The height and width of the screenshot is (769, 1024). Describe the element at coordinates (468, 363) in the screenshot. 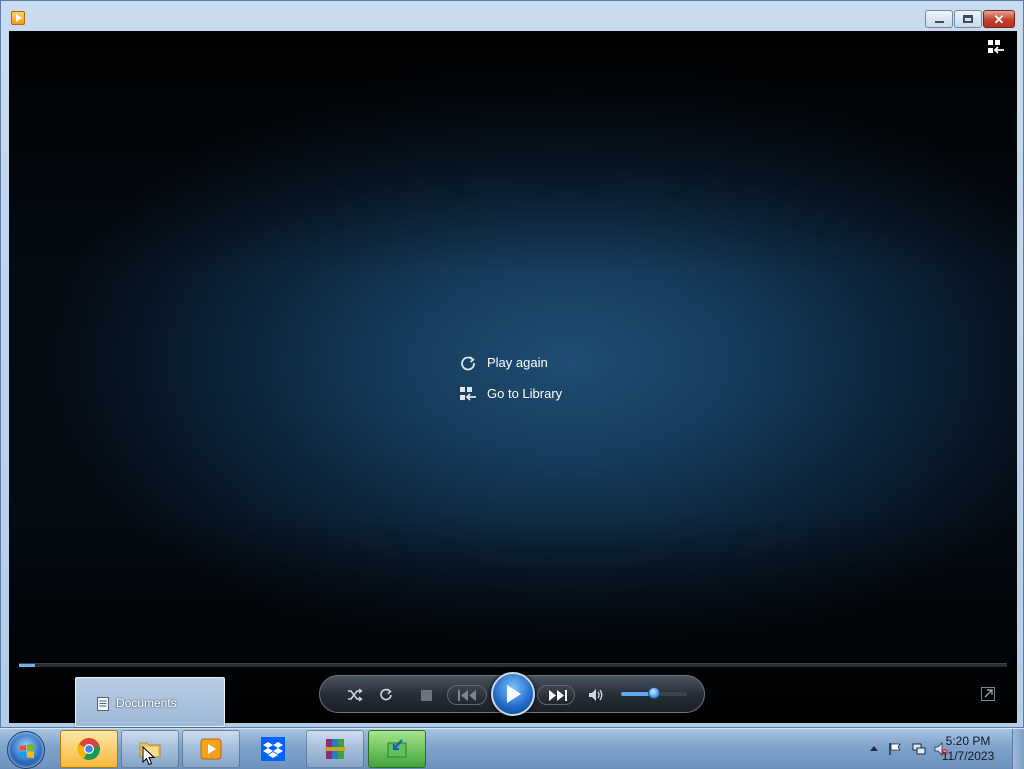

I see `replay-icon` at that location.